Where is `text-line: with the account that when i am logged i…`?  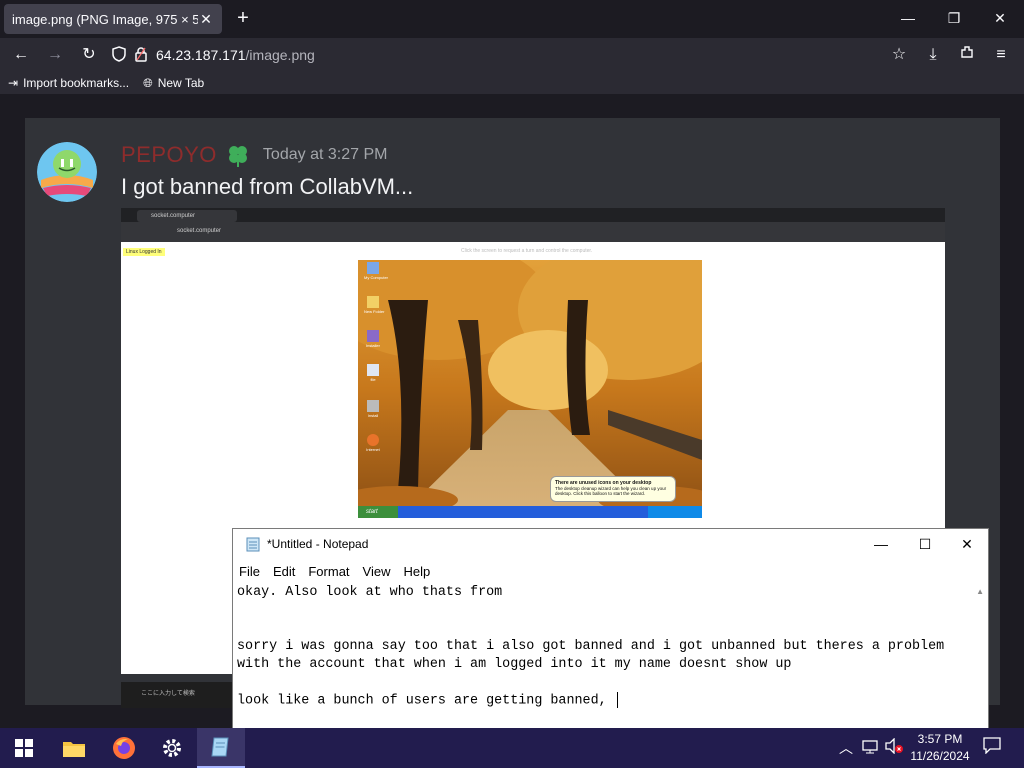 text-line: with the account that when i am logged i… is located at coordinates (514, 664).